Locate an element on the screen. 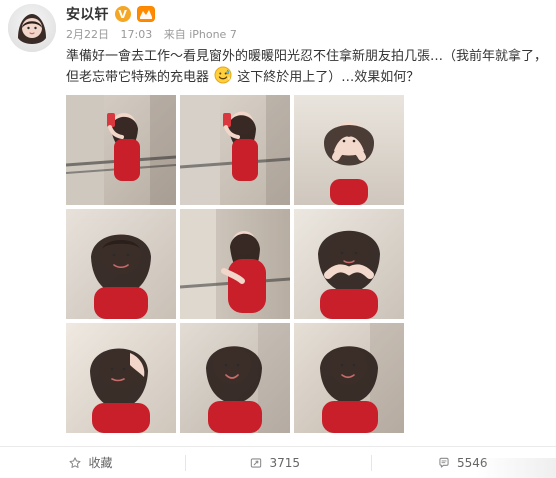  photo-5-image is located at coordinates (235, 264).